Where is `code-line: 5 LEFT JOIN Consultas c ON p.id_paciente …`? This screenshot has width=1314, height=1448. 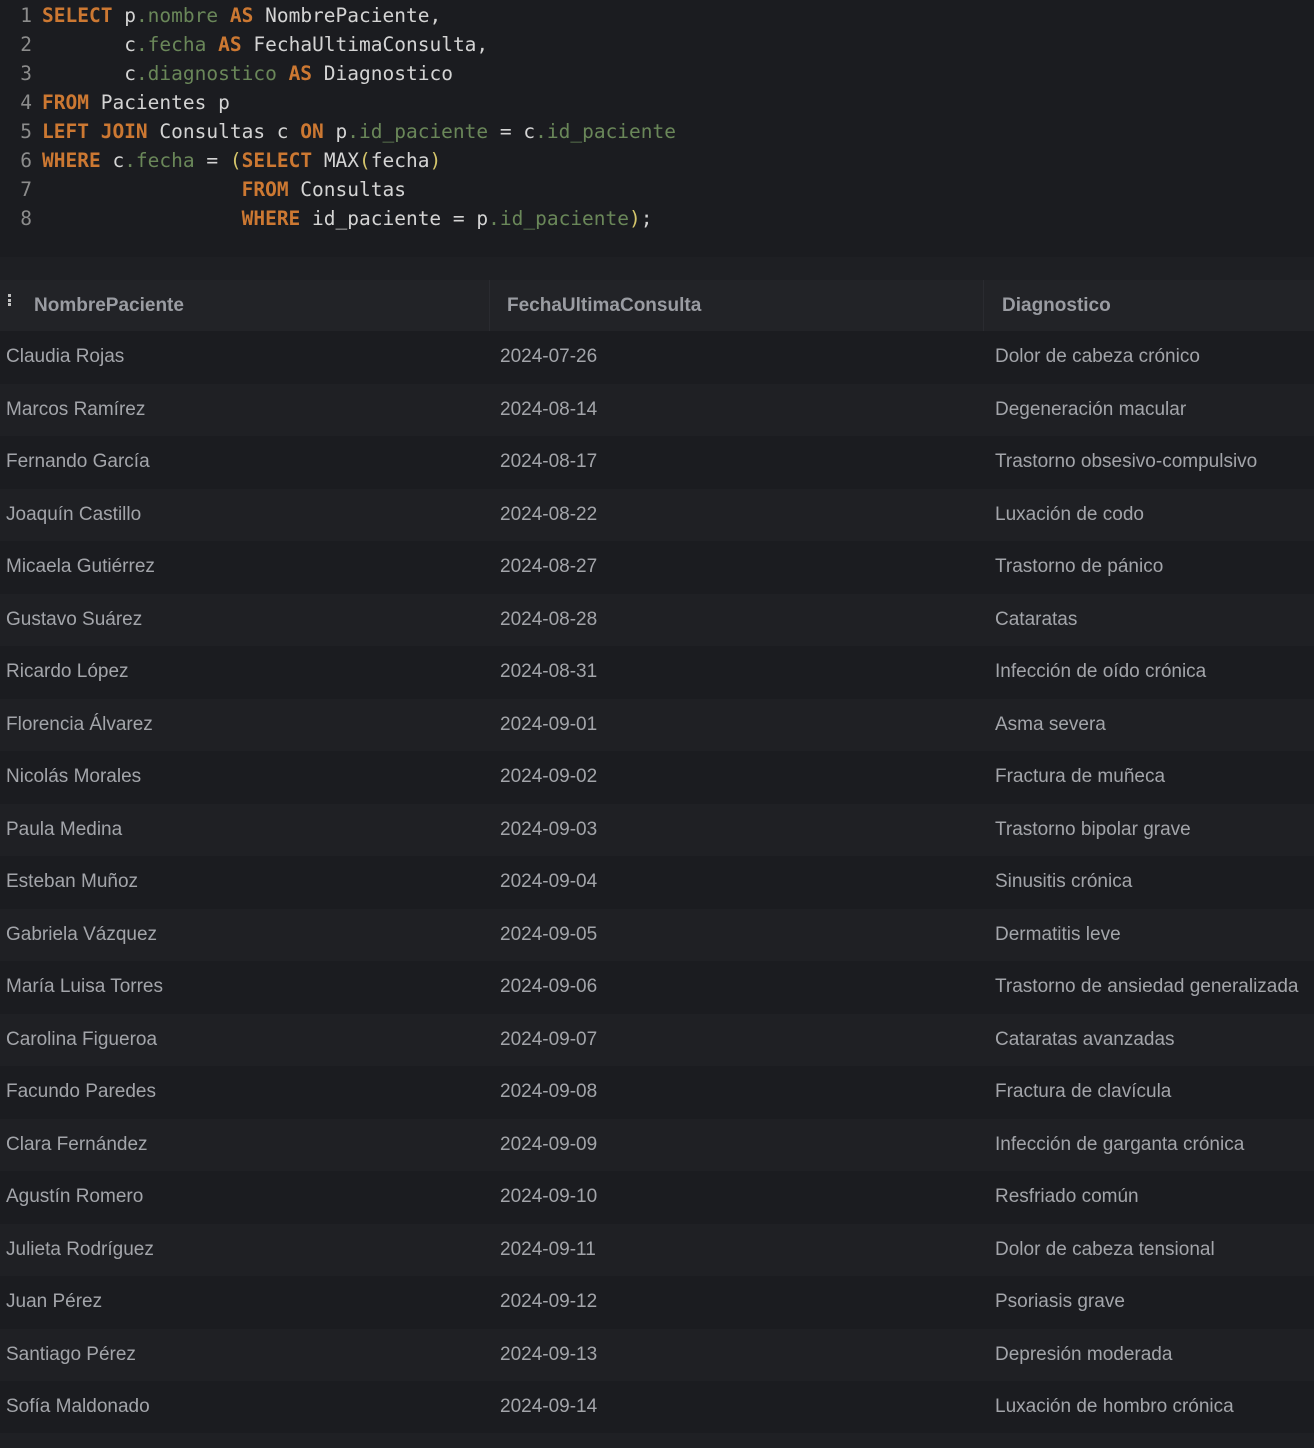
code-line: 5 LEFT JOIN Consultas c ON p.id_paciente … is located at coordinates (338, 131).